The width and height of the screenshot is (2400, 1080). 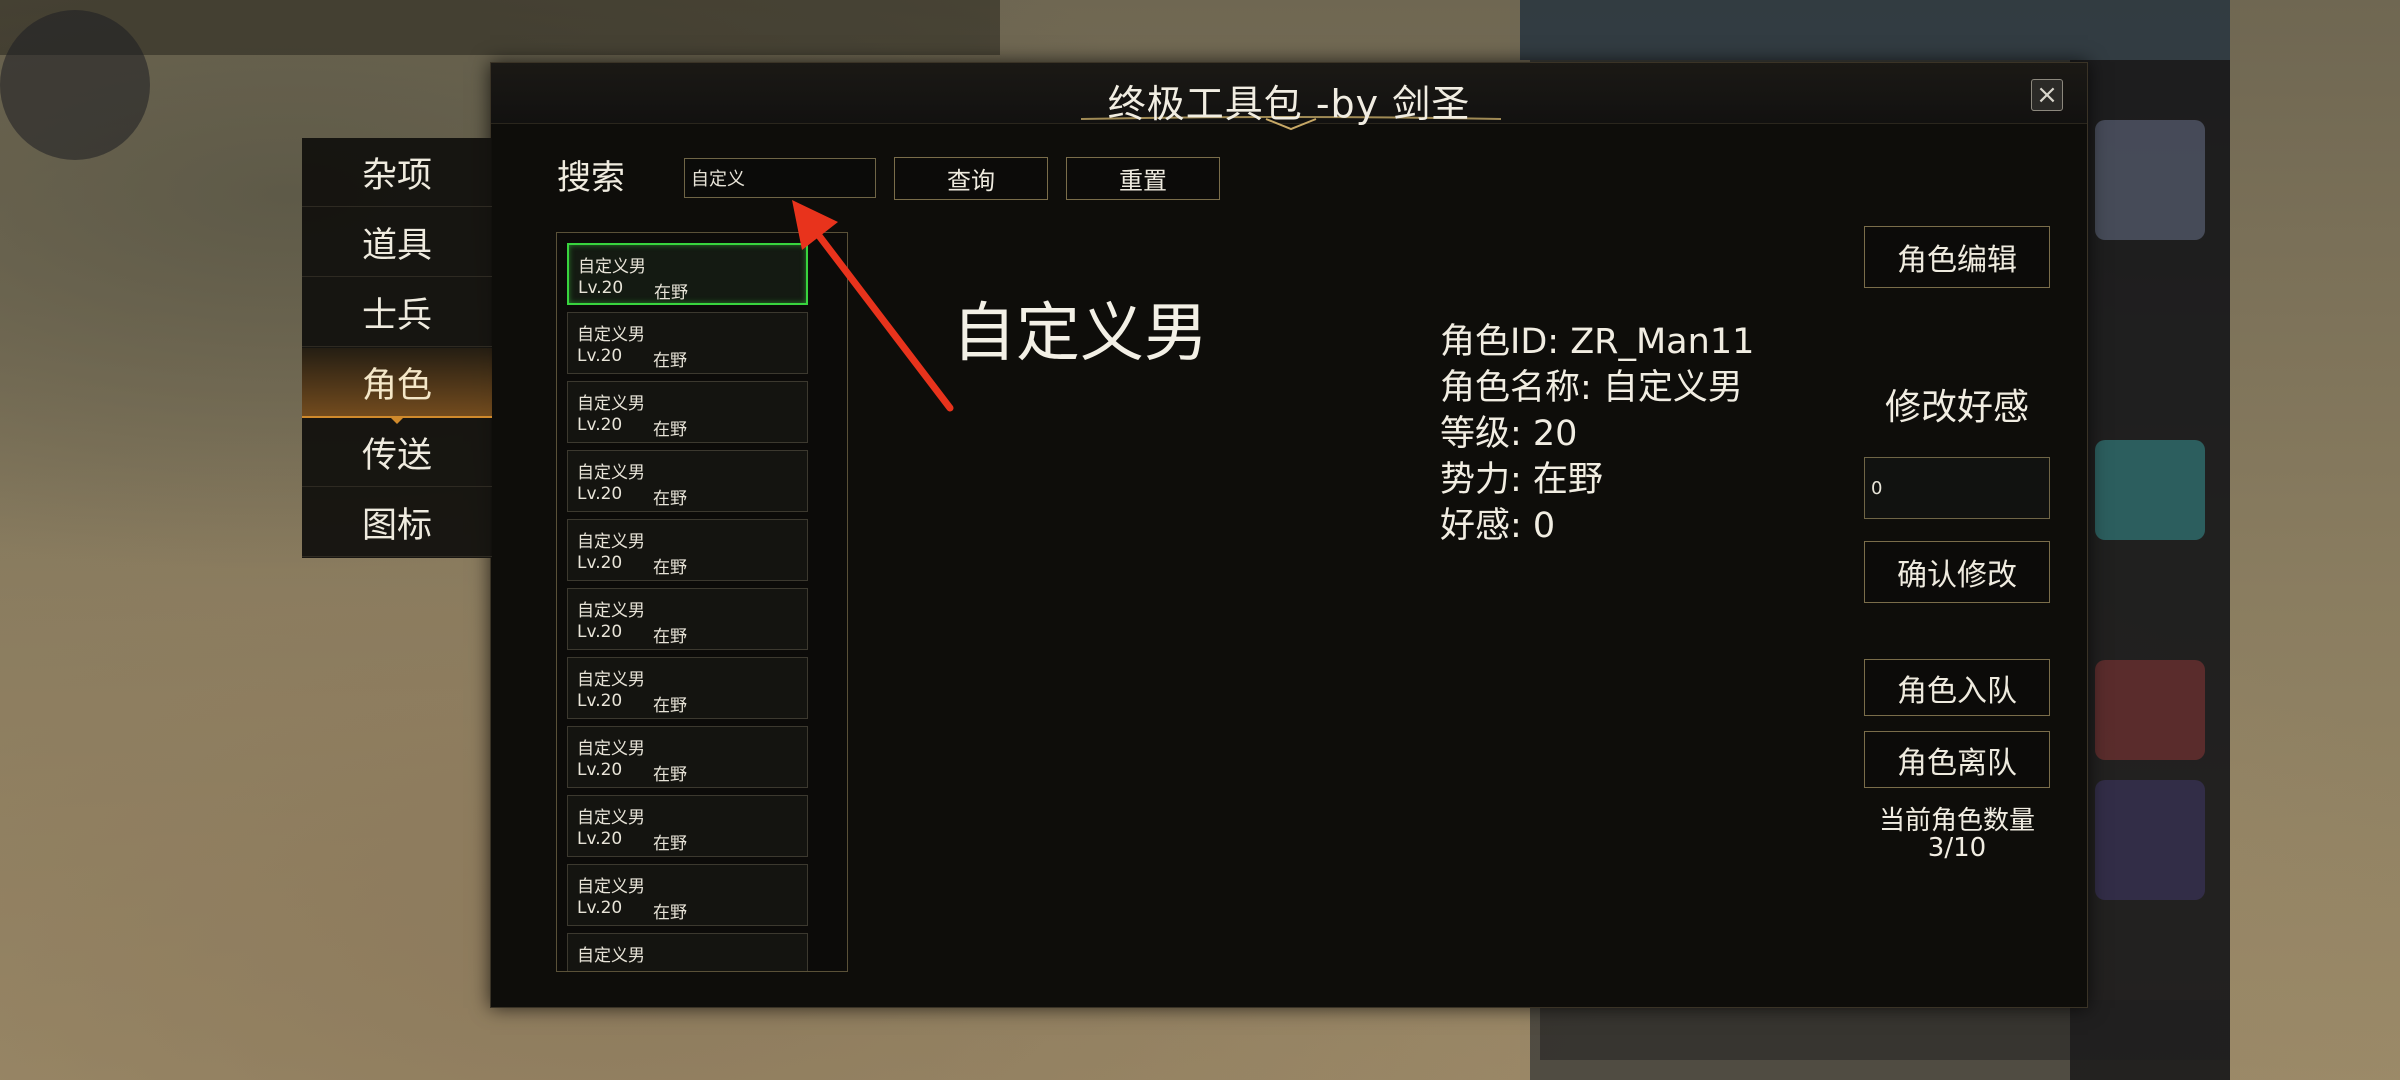 I want to click on sidebar-item-soldiers: 士兵, so click(x=397, y=312).